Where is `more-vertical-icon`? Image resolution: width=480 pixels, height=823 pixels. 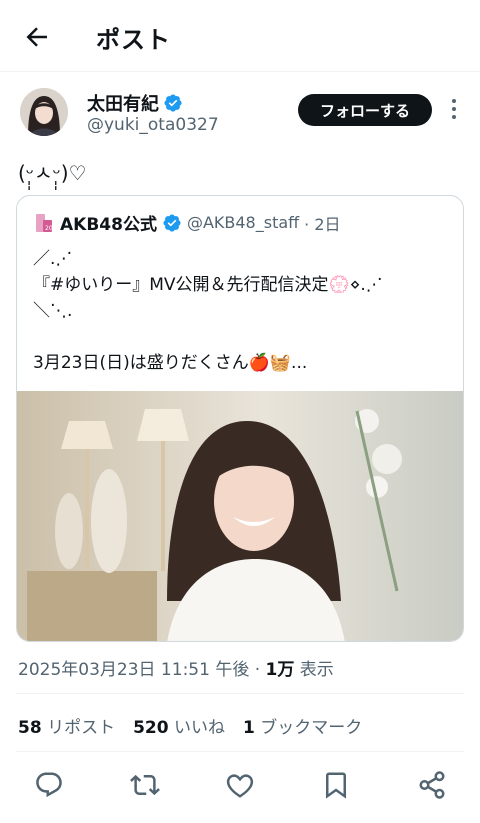
more-vertical-icon is located at coordinates (454, 109).